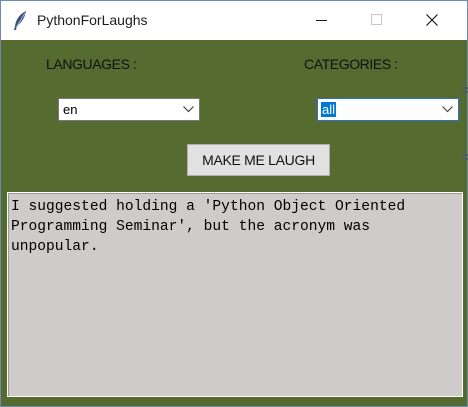 This screenshot has height=407, width=468. What do you see at coordinates (258, 160) in the screenshot?
I see `make-me-laugh-button: MAKE ME LAUGH` at bounding box center [258, 160].